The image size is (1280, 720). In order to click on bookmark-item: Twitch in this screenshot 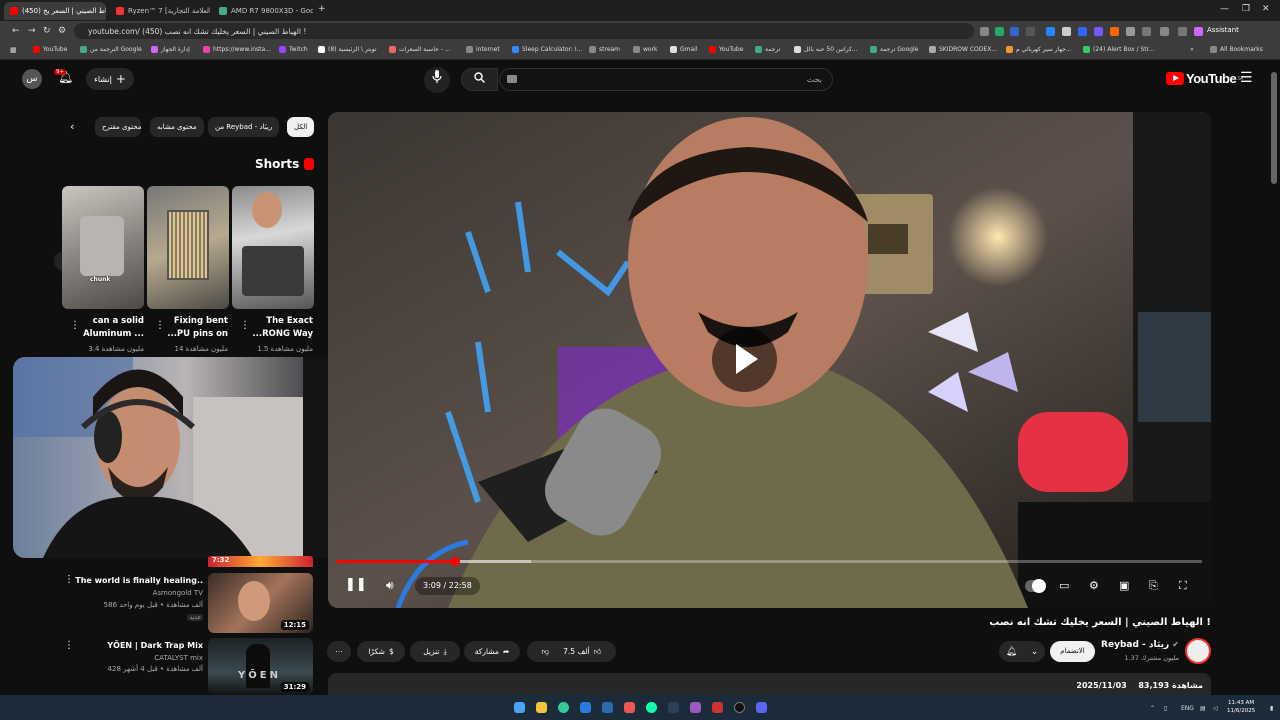, I will do `click(293, 49)`.